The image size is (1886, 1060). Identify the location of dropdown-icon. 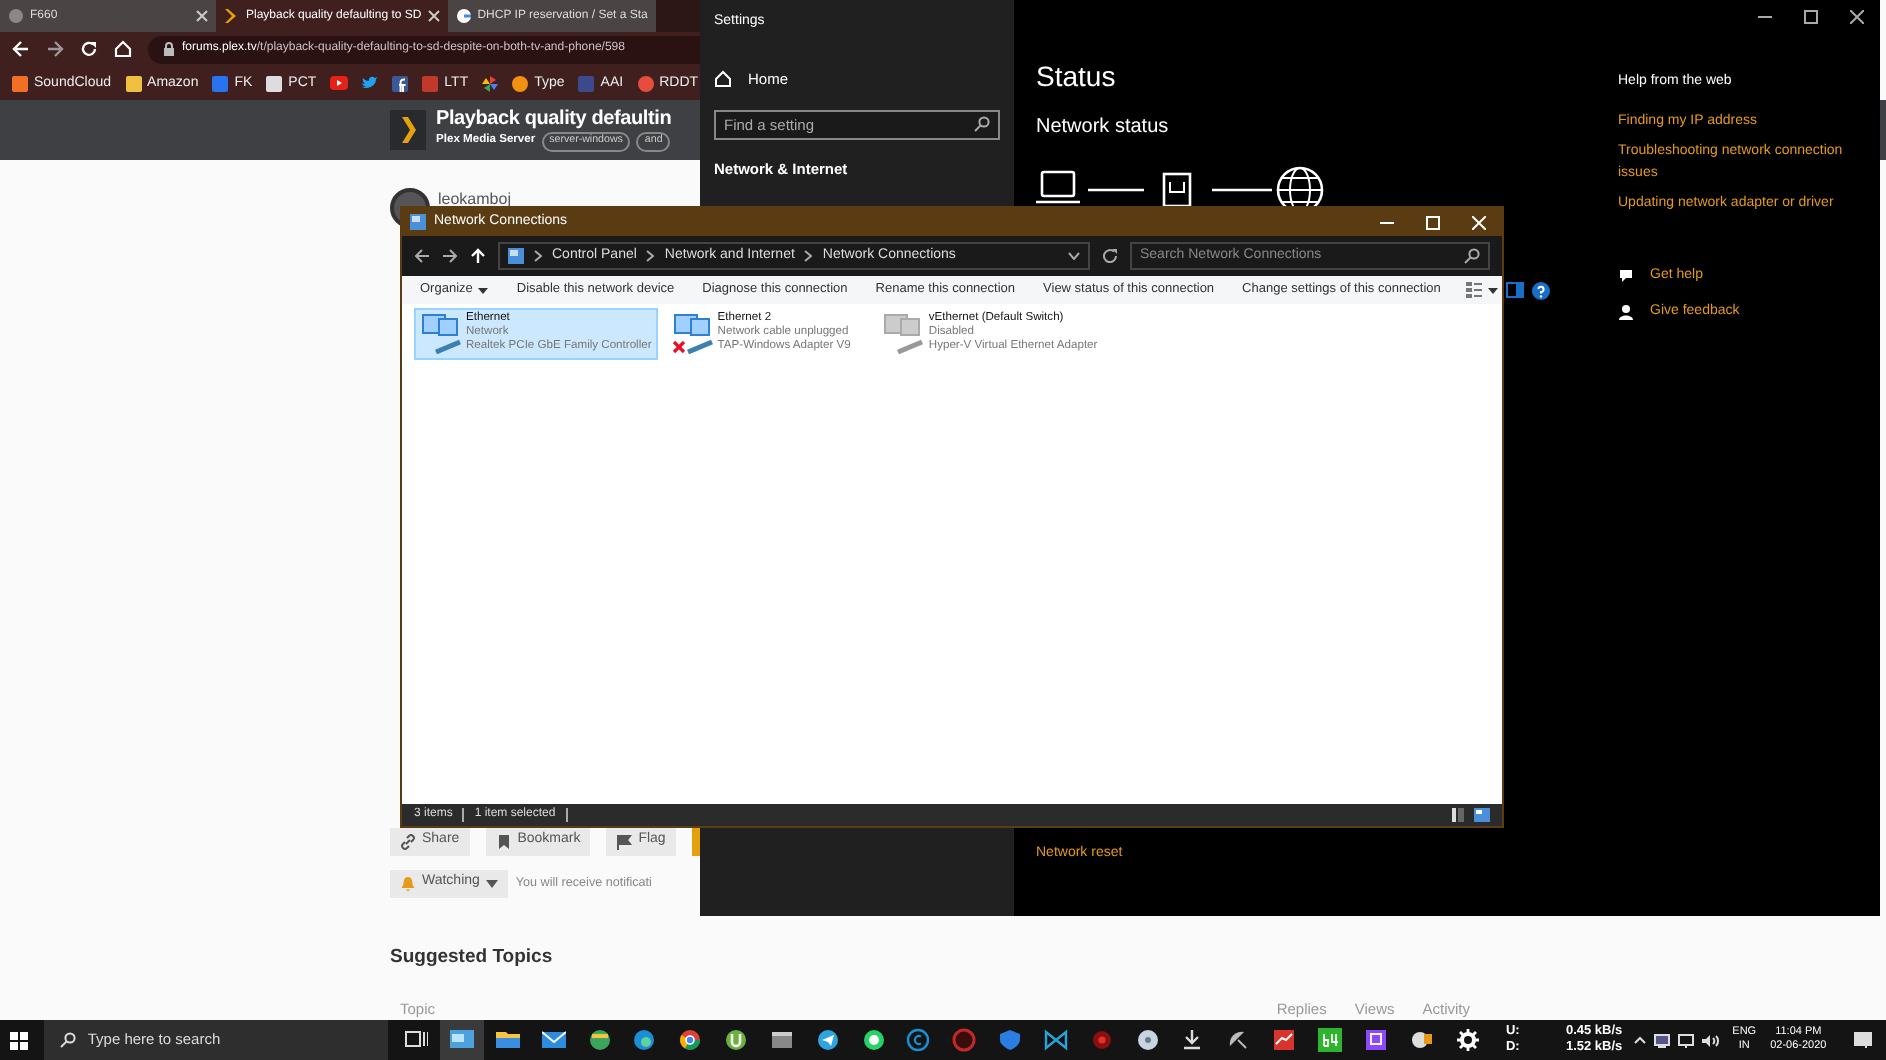
(1074, 256).